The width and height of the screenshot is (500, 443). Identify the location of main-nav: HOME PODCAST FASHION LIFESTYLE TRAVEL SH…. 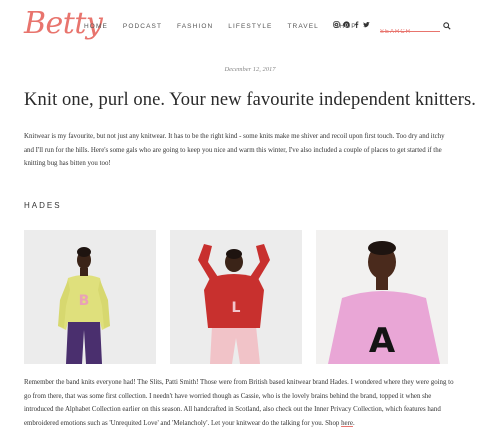
(228, 26).